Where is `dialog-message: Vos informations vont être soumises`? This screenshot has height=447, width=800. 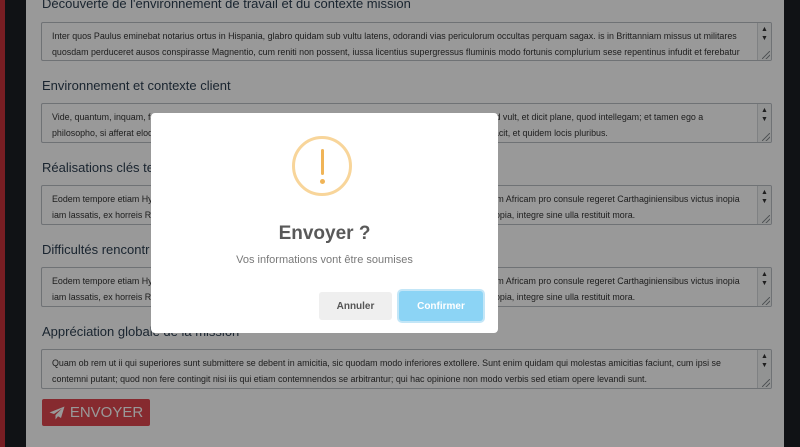
dialog-message: Vos informations vont être soumises is located at coordinates (324, 260).